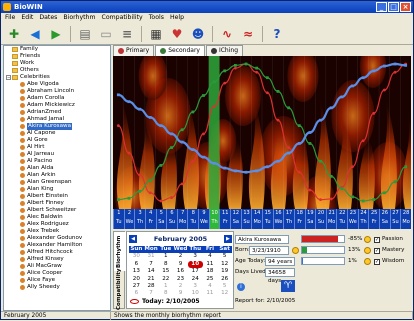  What do you see at coordinates (171, 219) in the screenshot?
I see `day-cell: 6Su` at bounding box center [171, 219].